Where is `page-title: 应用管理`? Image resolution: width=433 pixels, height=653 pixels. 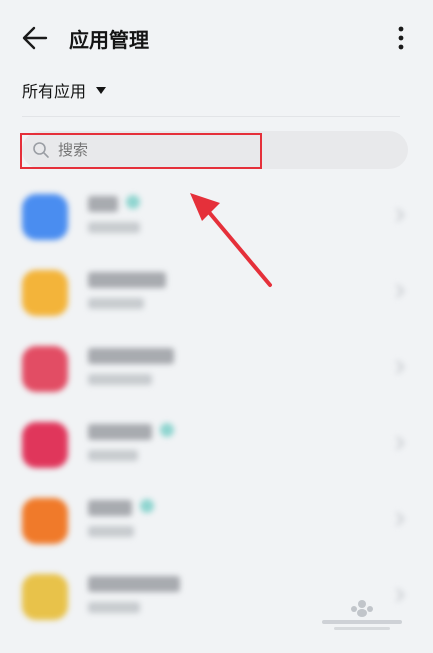 page-title: 应用管理 is located at coordinates (109, 40).